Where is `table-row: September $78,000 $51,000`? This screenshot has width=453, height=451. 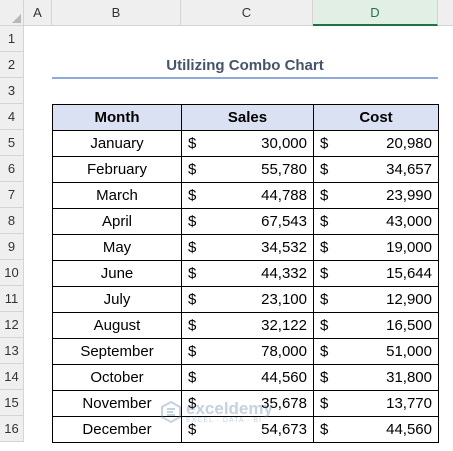
table-row: September $78,000 $51,000 is located at coordinates (245, 351).